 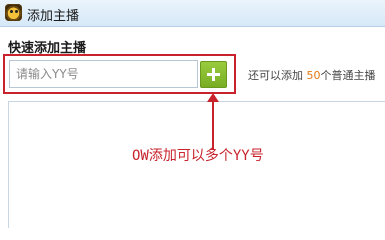 I want to click on remaining-count: 50, so click(x=313, y=75).